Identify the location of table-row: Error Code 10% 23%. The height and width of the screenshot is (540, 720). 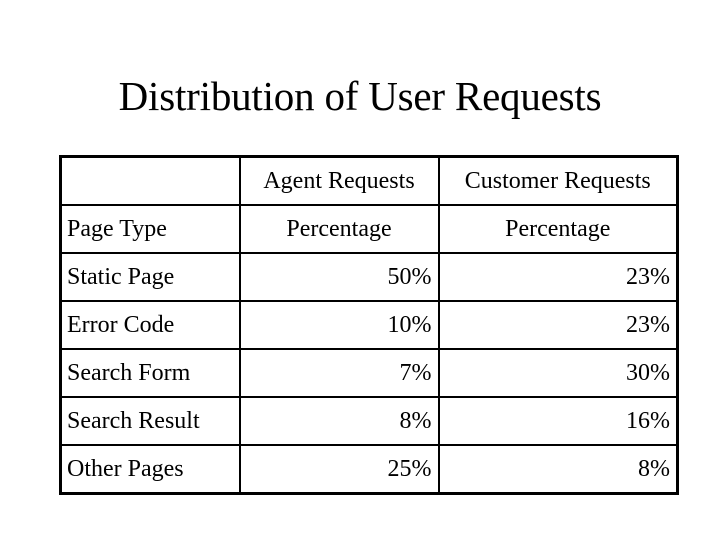
(369, 325).